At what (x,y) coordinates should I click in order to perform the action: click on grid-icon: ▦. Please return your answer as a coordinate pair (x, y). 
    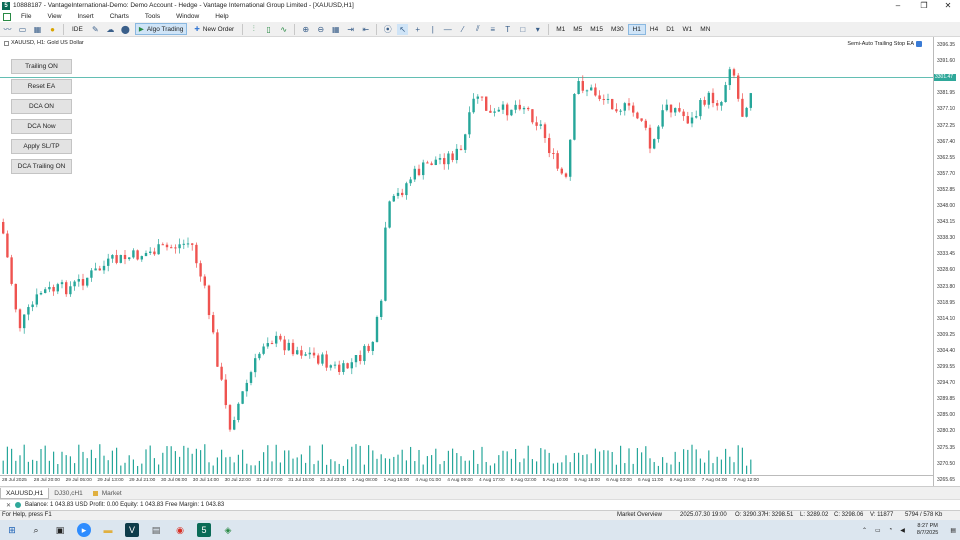
    Looking at the image, I should click on (335, 29).